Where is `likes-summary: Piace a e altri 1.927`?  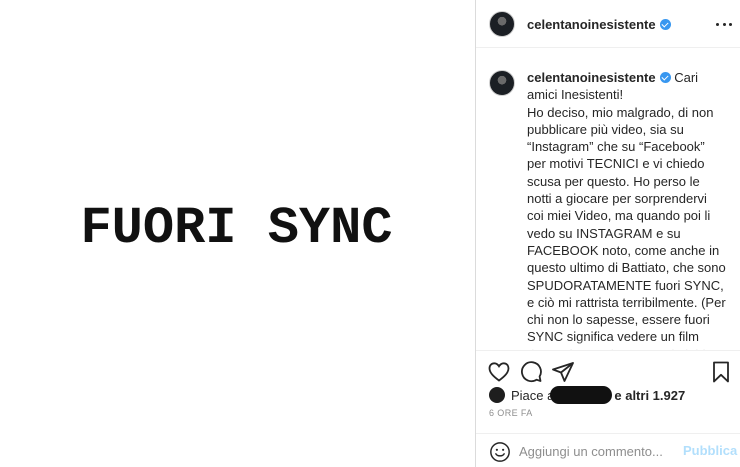
likes-summary: Piace a e altri 1.927 is located at coordinates (587, 395).